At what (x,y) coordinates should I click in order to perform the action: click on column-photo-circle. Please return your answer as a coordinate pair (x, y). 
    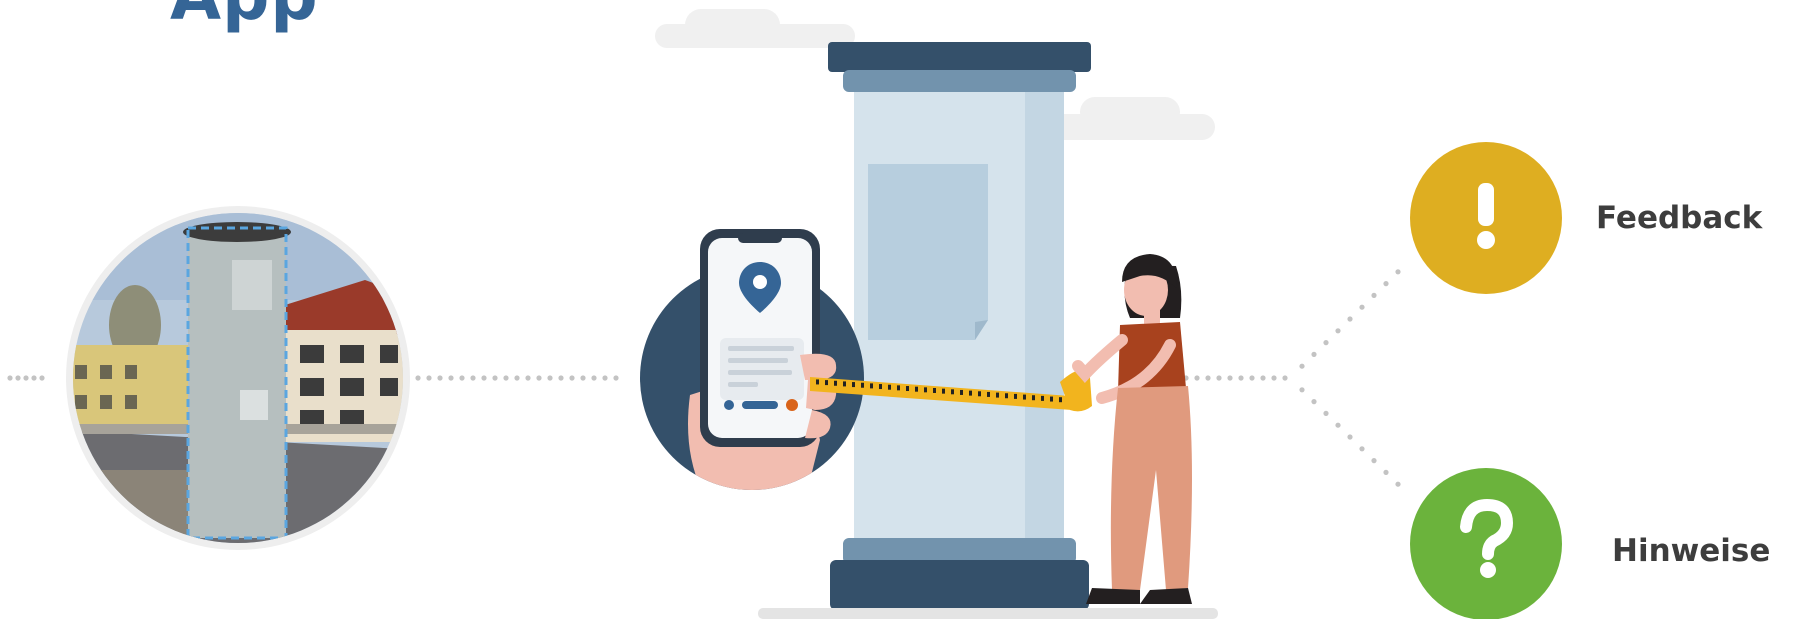
    Looking at the image, I should click on (238, 378).